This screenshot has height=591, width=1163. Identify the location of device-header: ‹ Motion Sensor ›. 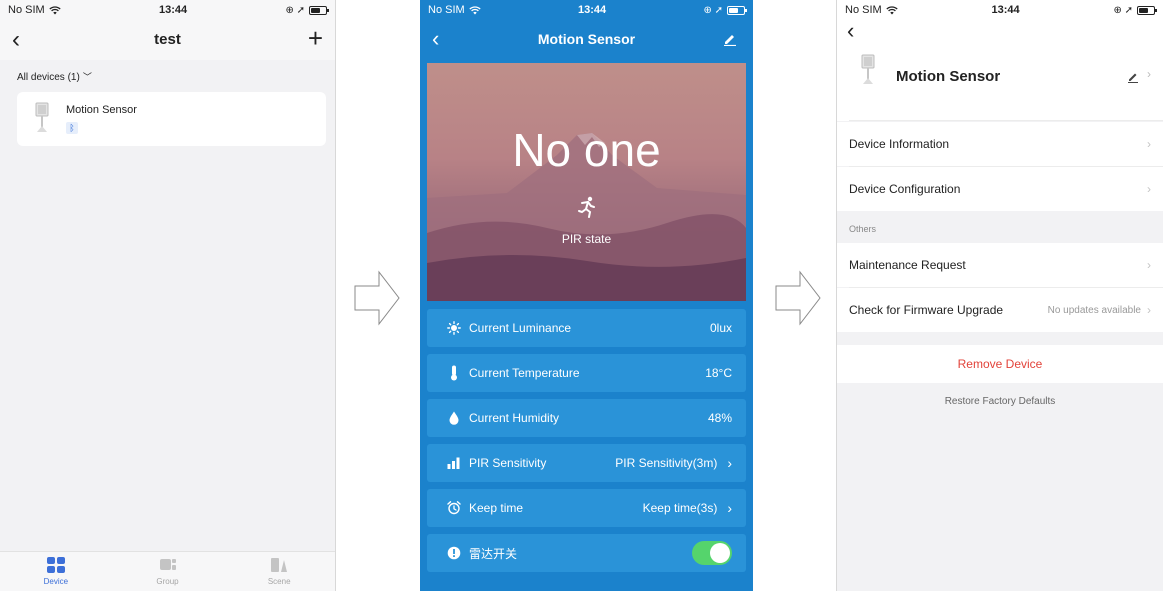
(1000, 69).